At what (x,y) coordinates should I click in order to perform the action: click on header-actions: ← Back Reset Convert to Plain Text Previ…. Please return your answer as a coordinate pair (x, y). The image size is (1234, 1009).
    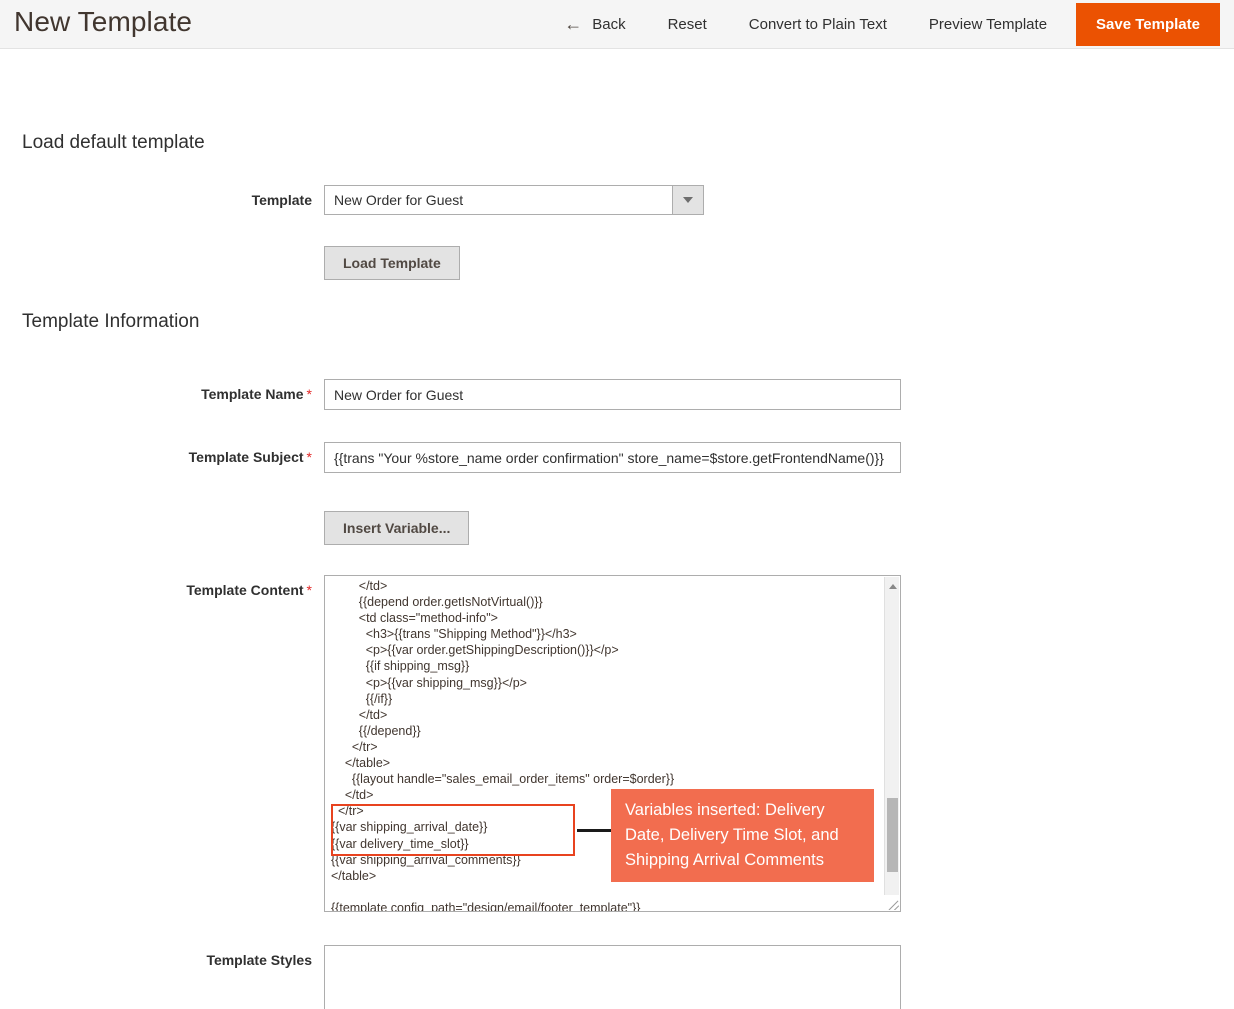
    Looking at the image, I should click on (892, 24).